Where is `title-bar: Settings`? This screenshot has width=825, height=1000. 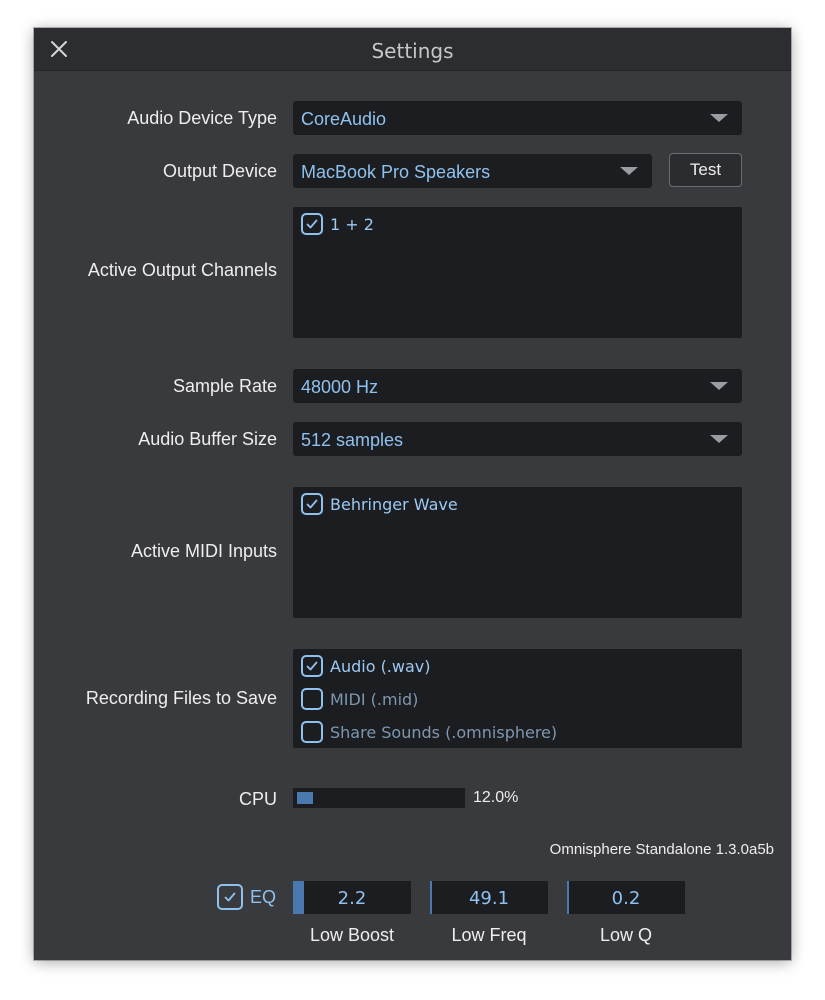 title-bar: Settings is located at coordinates (412, 49).